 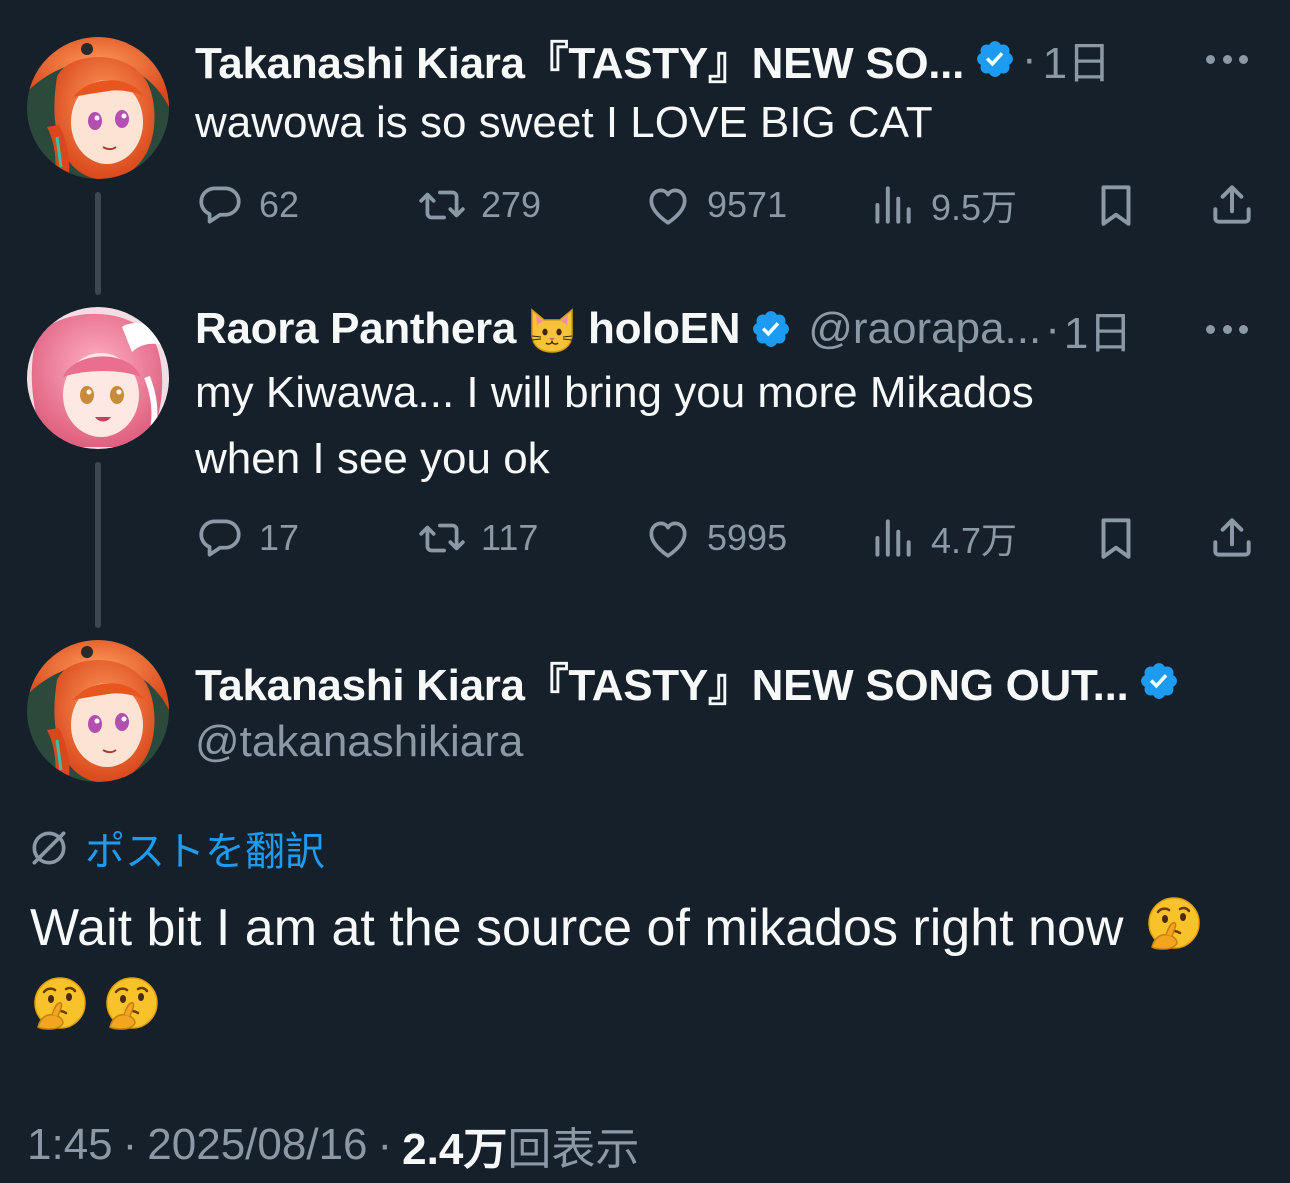 What do you see at coordinates (49, 848) in the screenshot?
I see `translate-icon` at bounding box center [49, 848].